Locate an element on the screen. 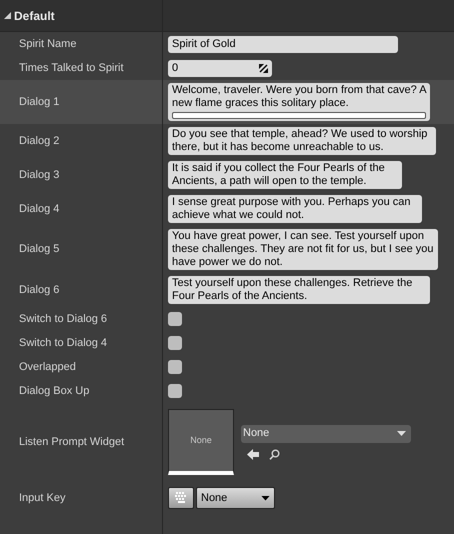 Image resolution: width=454 pixels, height=534 pixels. property-label: Spirit Name is located at coordinates (47, 44).